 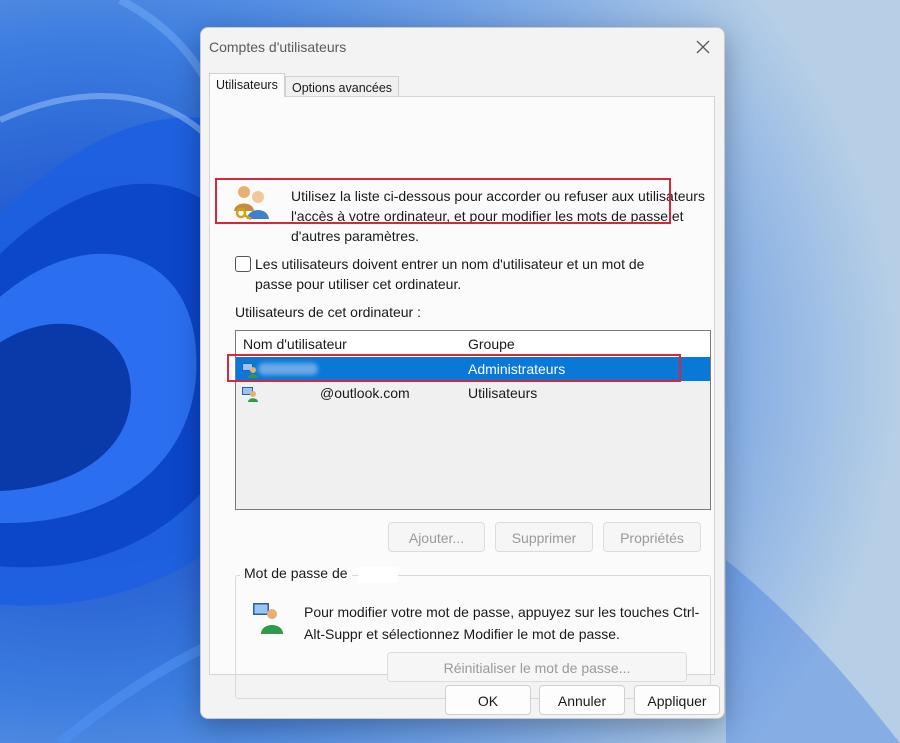 I want to click on apply-button: Appliquer, so click(x=677, y=700).